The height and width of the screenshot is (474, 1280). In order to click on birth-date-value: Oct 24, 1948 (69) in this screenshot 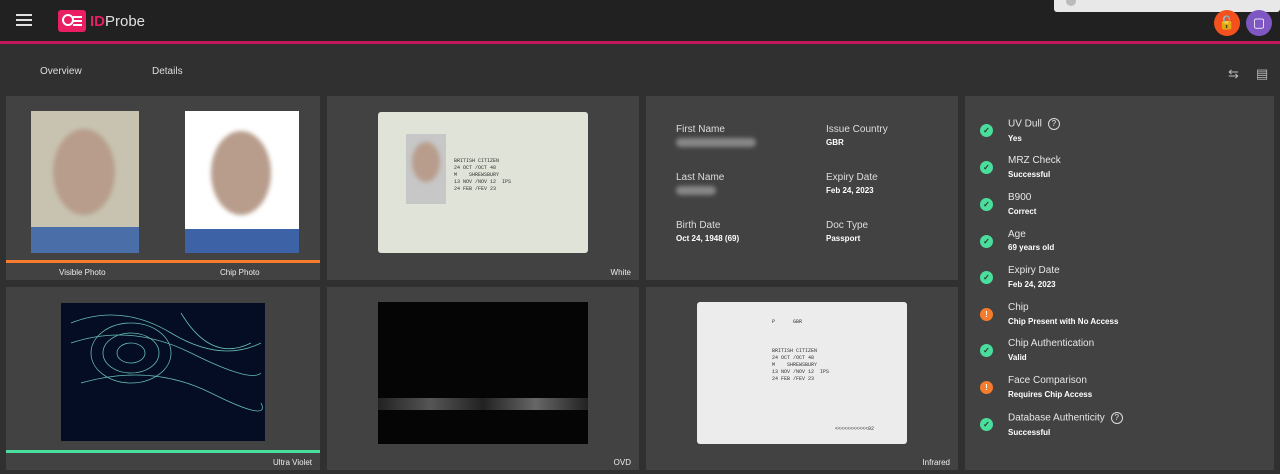, I will do `click(708, 238)`.